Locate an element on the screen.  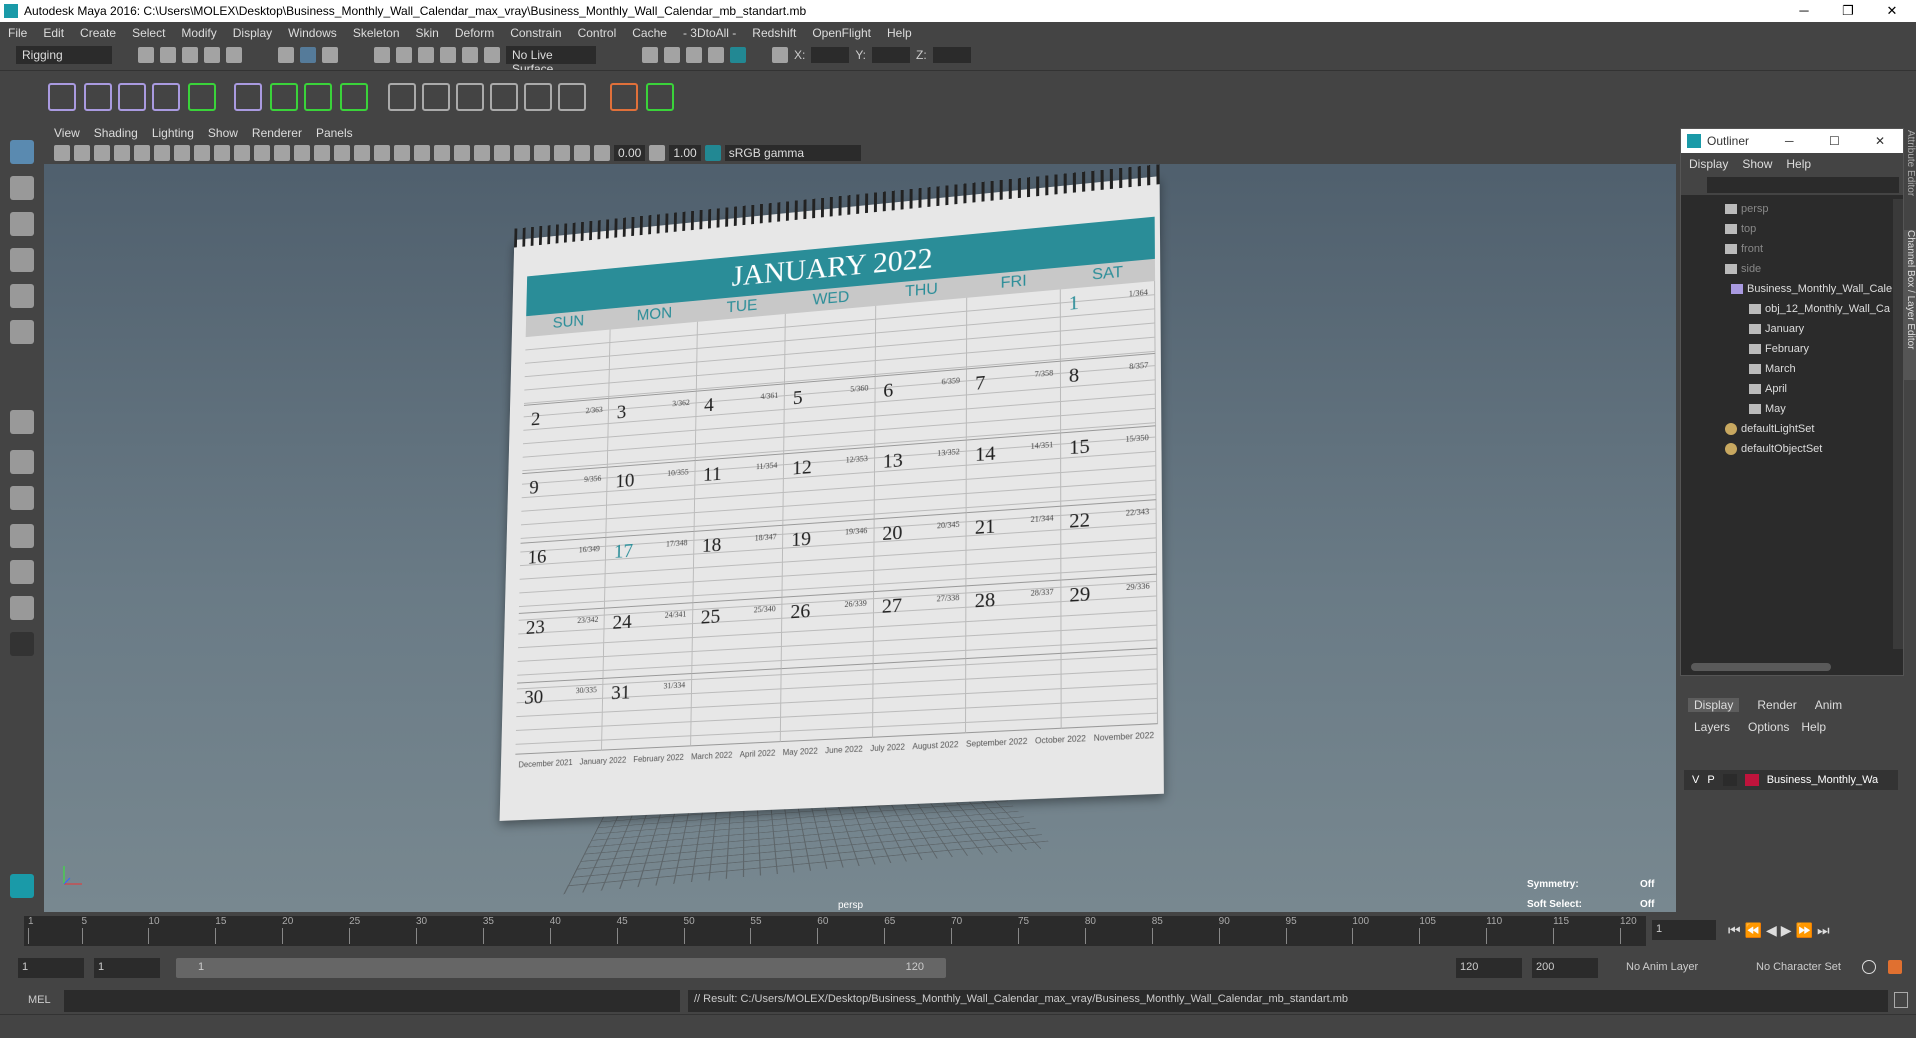
two-view-icon is located at coordinates (22, 498).